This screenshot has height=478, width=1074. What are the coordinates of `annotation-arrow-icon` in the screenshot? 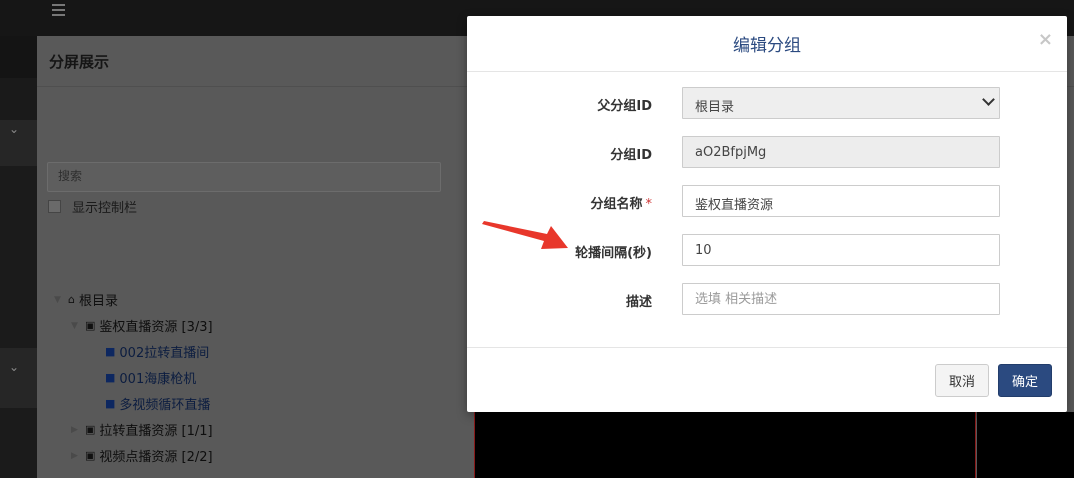 It's located at (525, 235).